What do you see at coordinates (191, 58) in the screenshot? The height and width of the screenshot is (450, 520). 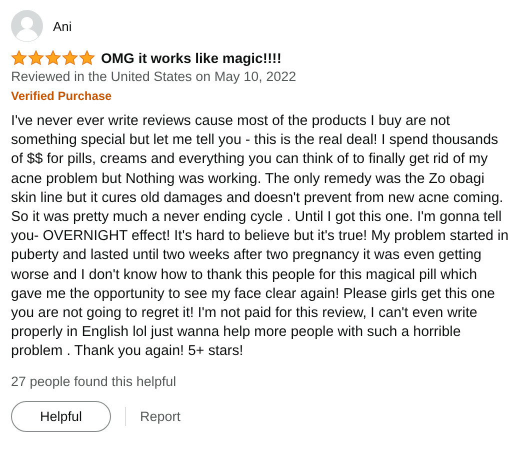 I see `review-title: OMG it works like magic!!!!` at bounding box center [191, 58].